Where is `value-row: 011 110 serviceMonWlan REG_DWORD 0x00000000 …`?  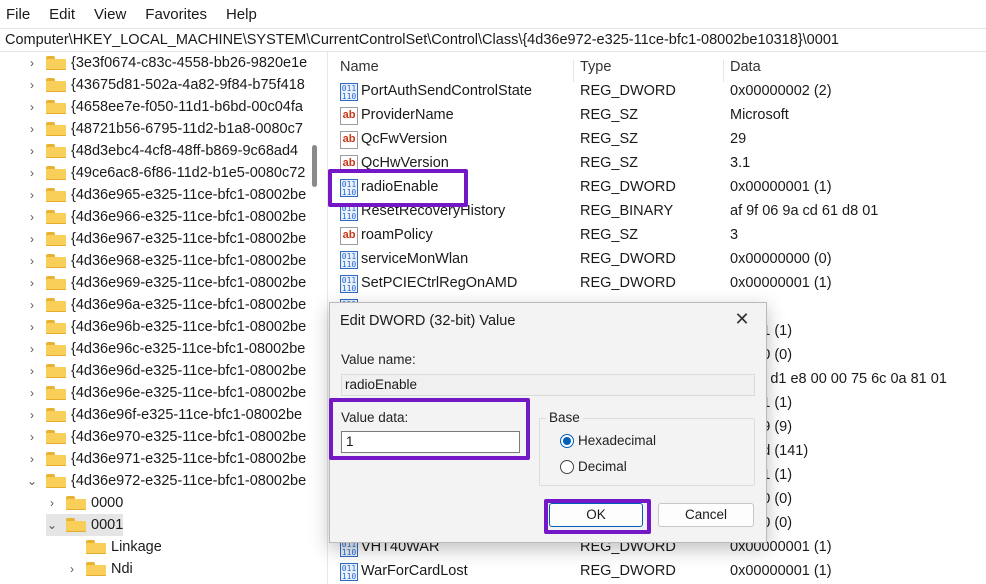 value-row: 011 110 serviceMonWlan REG_DWORD 0x00000000 … is located at coordinates (658, 260).